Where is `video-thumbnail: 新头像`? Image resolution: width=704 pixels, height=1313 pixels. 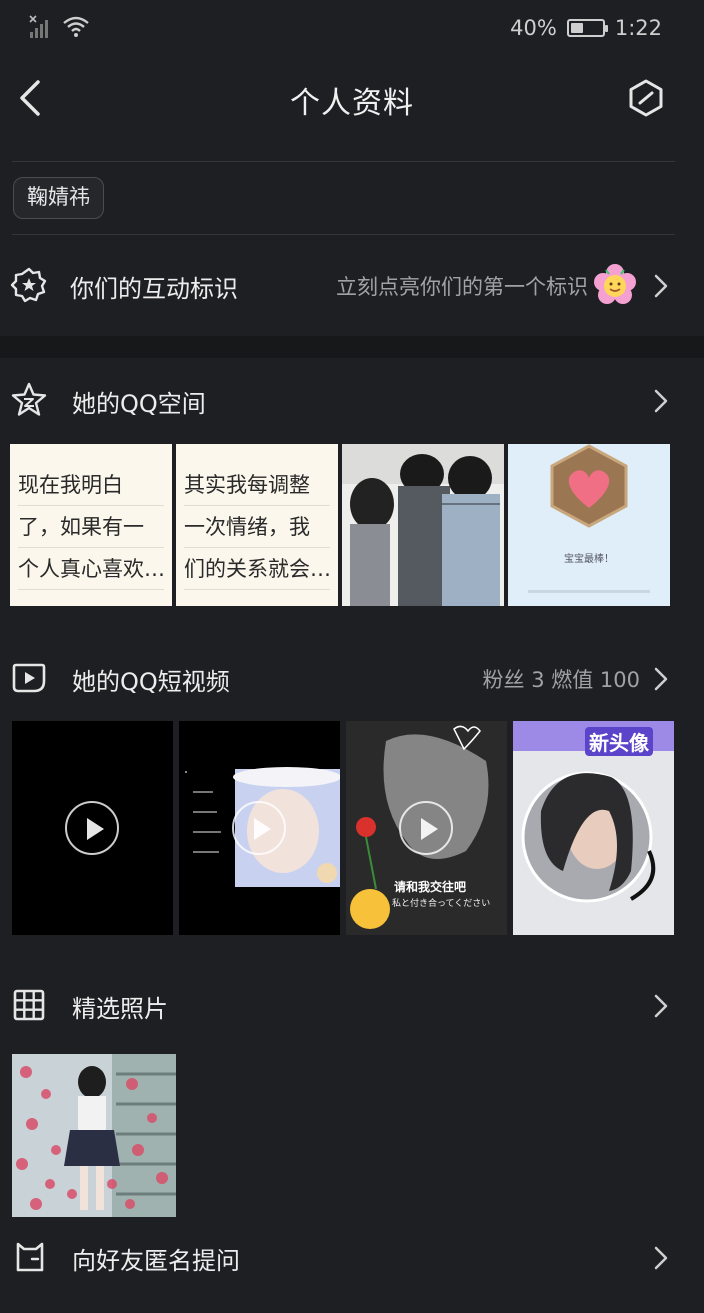
video-thumbnail: 新头像 is located at coordinates (593, 828).